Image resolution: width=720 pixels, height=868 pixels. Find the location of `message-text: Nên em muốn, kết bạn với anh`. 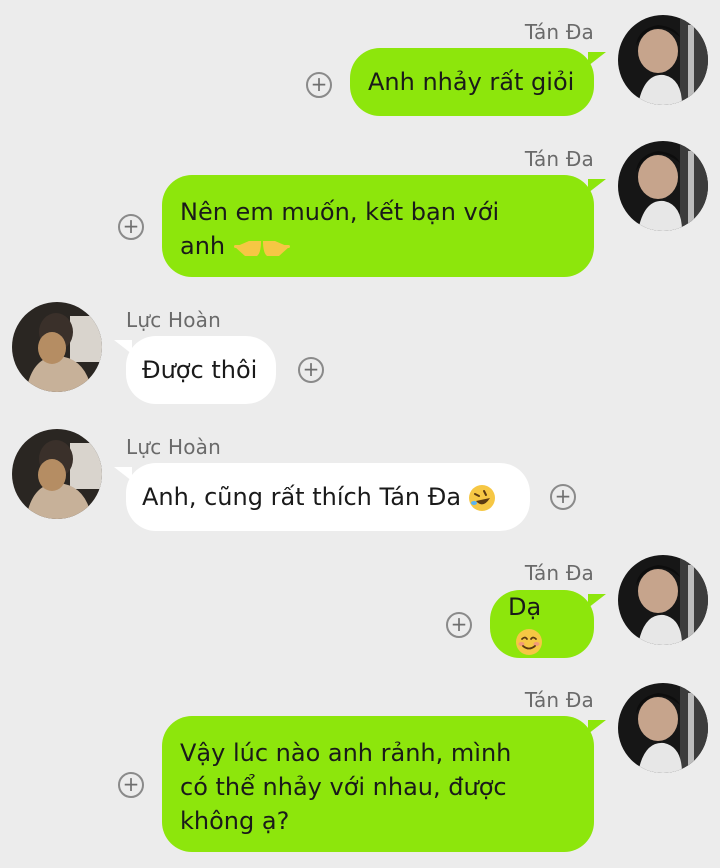

message-text: Nên em muốn, kết bạn với anh is located at coordinates (340, 229).